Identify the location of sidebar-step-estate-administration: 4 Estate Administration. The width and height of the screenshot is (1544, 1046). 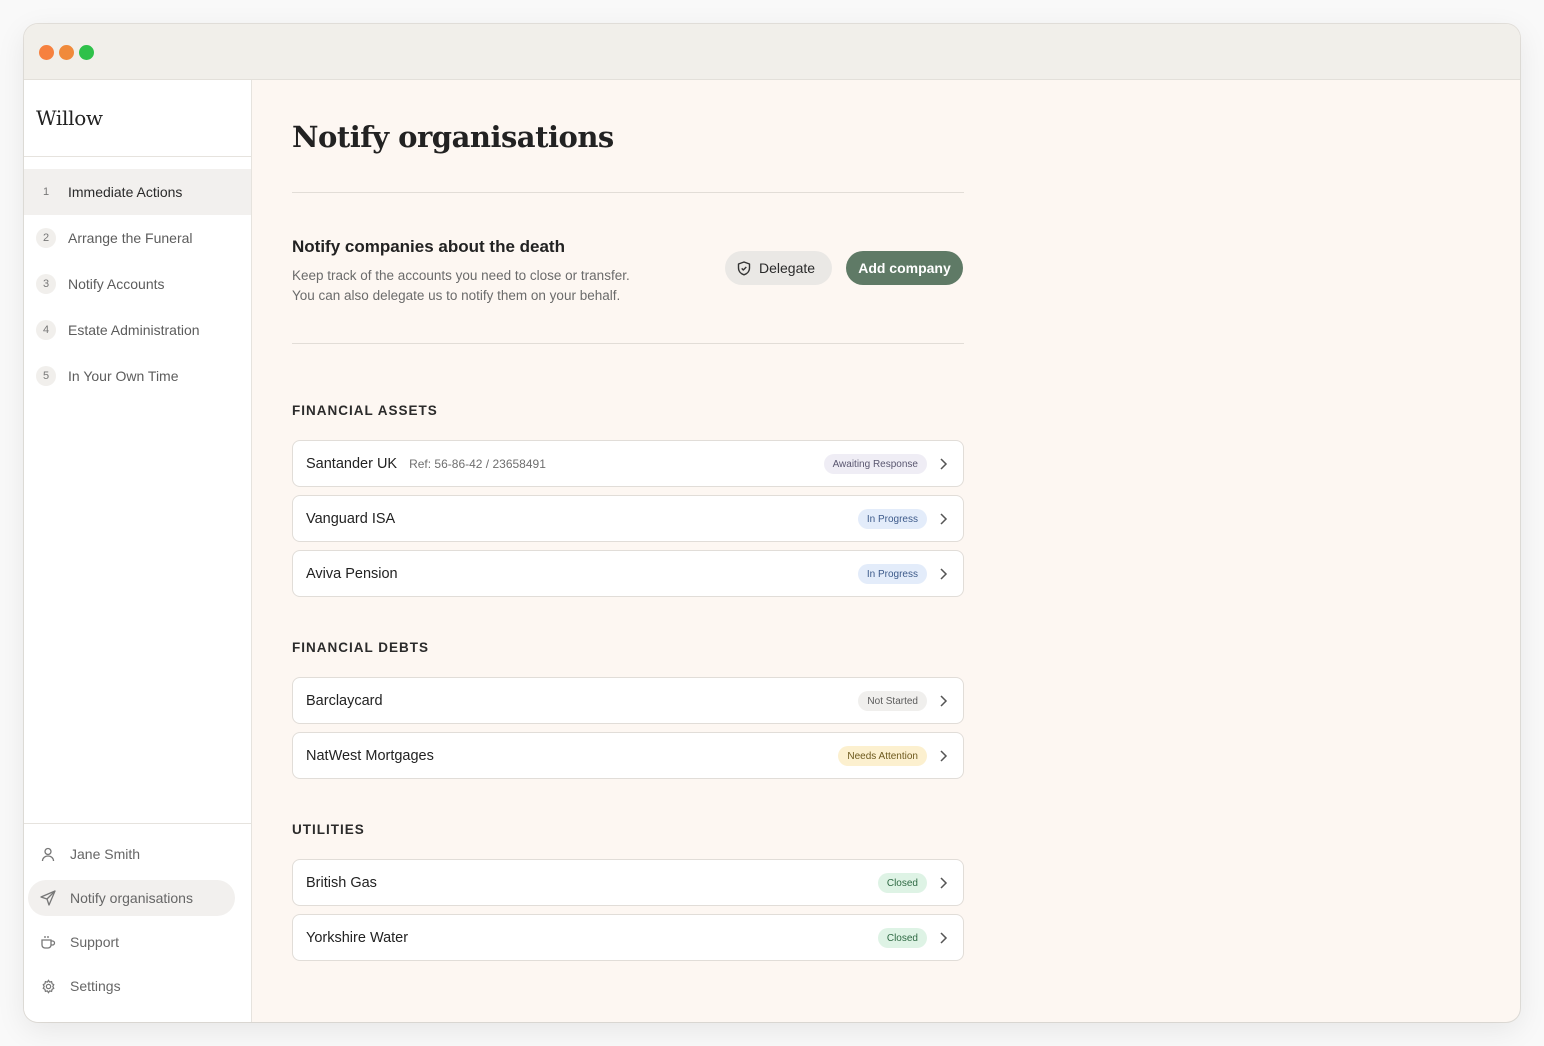
(137, 330).